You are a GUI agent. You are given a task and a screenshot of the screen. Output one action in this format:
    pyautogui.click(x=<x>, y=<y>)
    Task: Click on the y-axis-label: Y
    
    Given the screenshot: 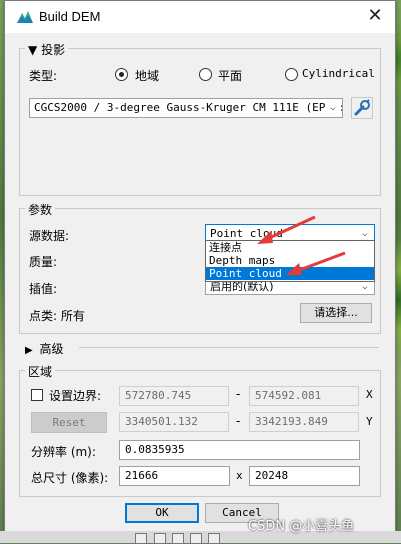 What is the action you would take?
    pyautogui.click(x=369, y=421)
    